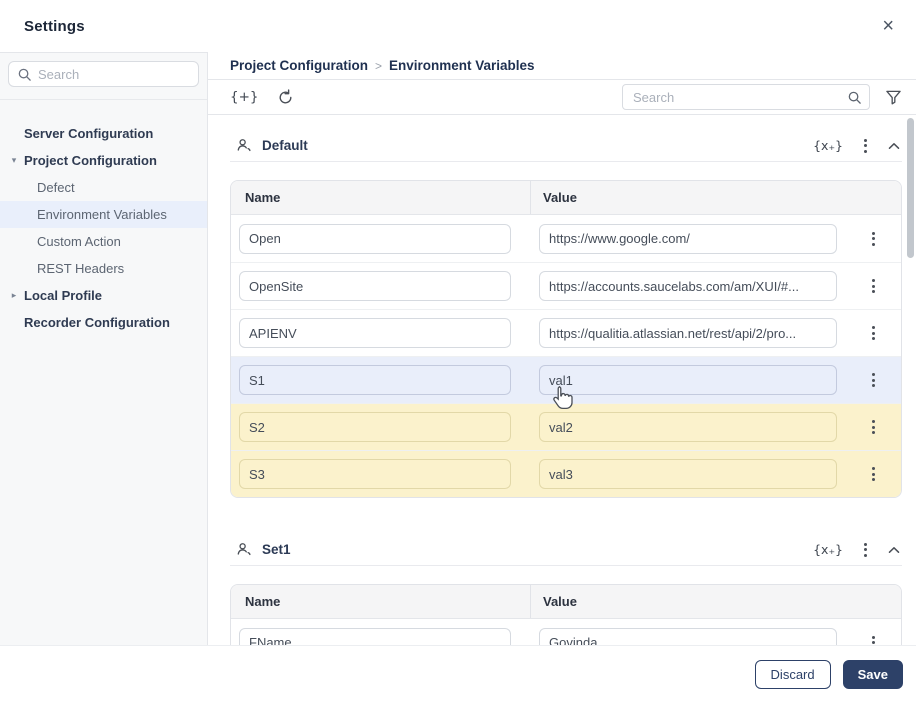 The image size is (916, 702). I want to click on variables-search-input, so click(746, 97).